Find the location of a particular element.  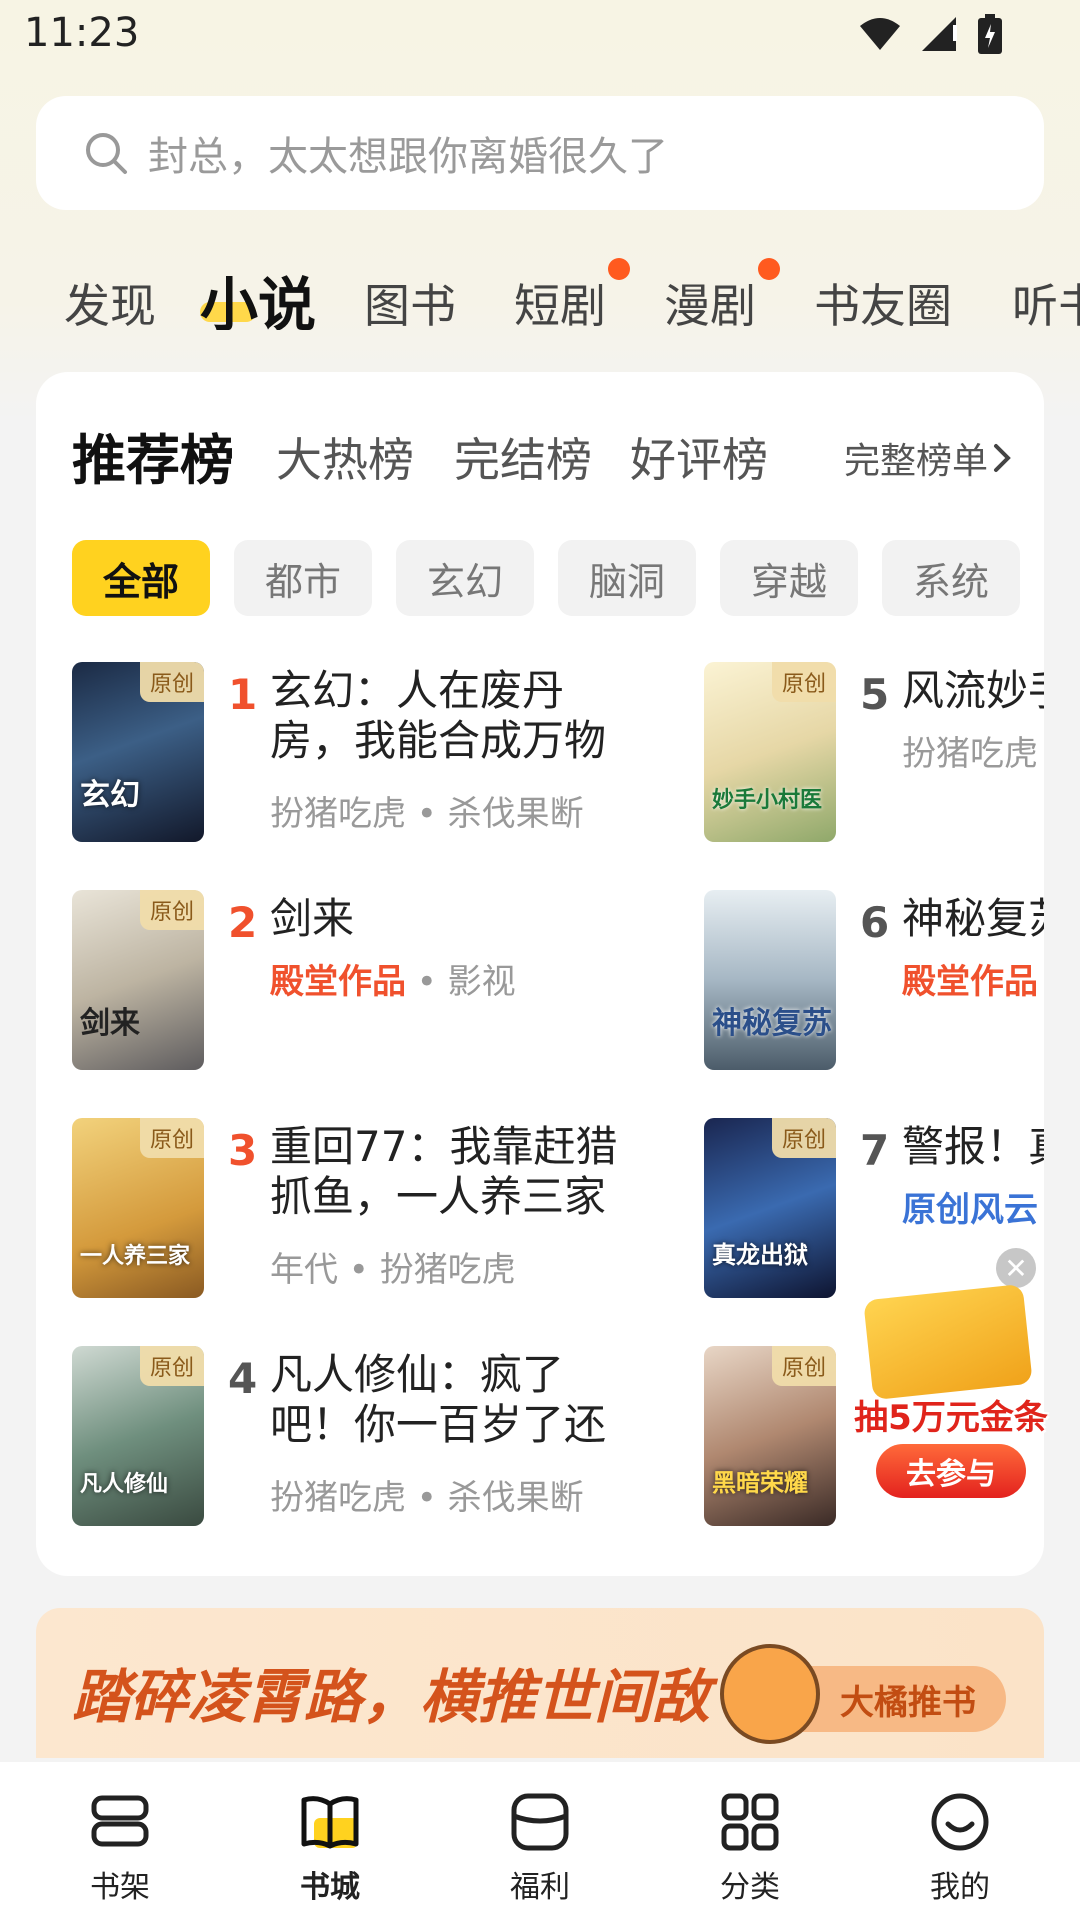

status-icons is located at coordinates (930, 34).